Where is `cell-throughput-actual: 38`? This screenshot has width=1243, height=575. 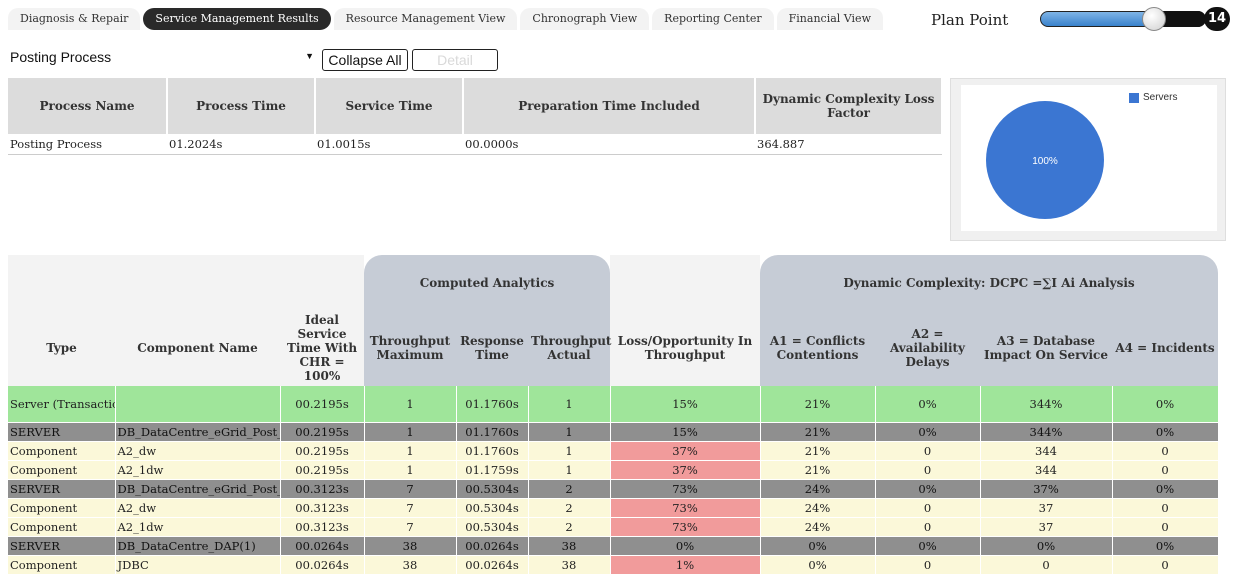
cell-throughput-actual: 38 is located at coordinates (569, 546).